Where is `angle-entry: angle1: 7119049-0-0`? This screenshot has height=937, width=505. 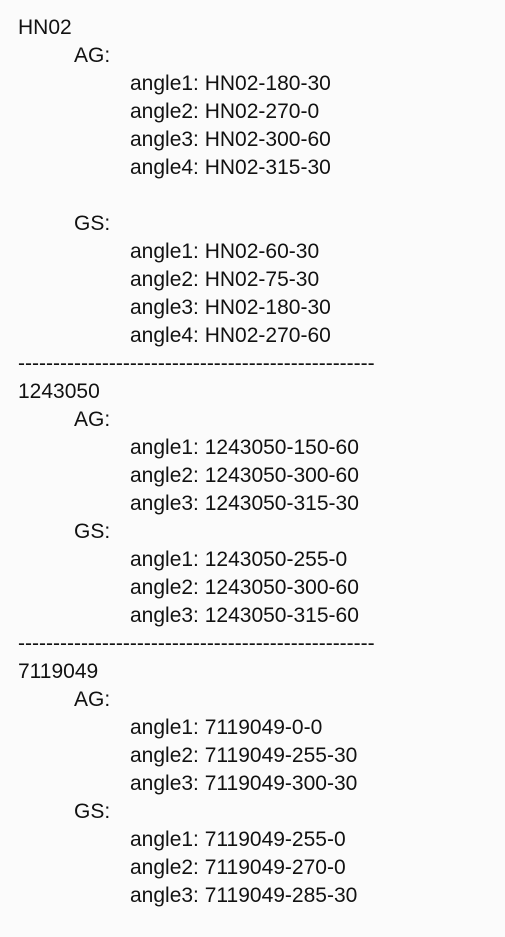
angle-entry: angle1: 7119049-0-0 is located at coordinates (226, 727).